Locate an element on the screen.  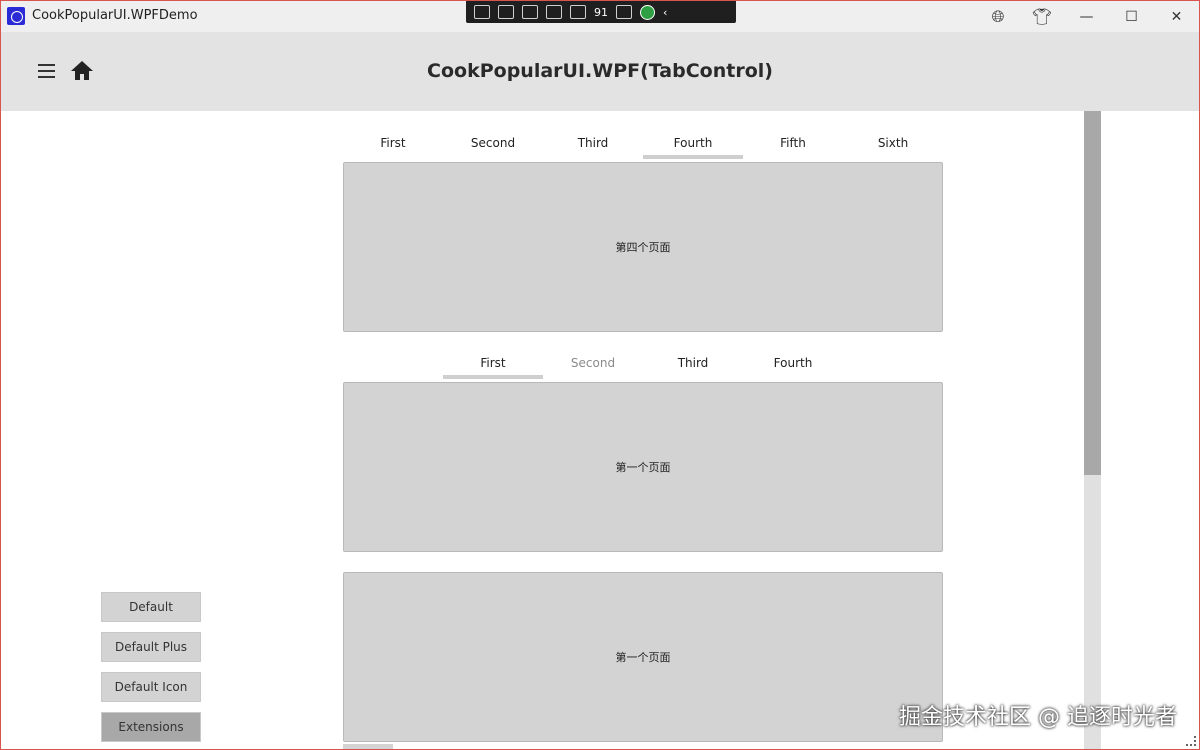
vertical-scrollbar is located at coordinates (1092, 430).